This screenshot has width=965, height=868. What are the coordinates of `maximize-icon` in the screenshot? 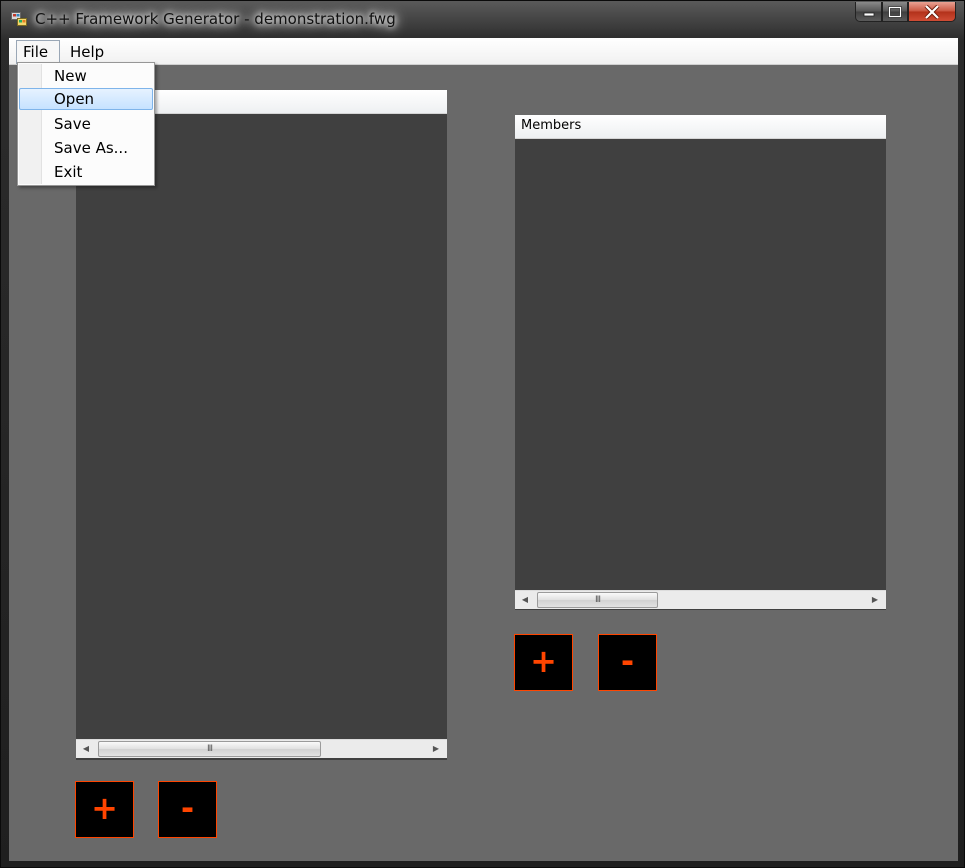 It's located at (895, 11).